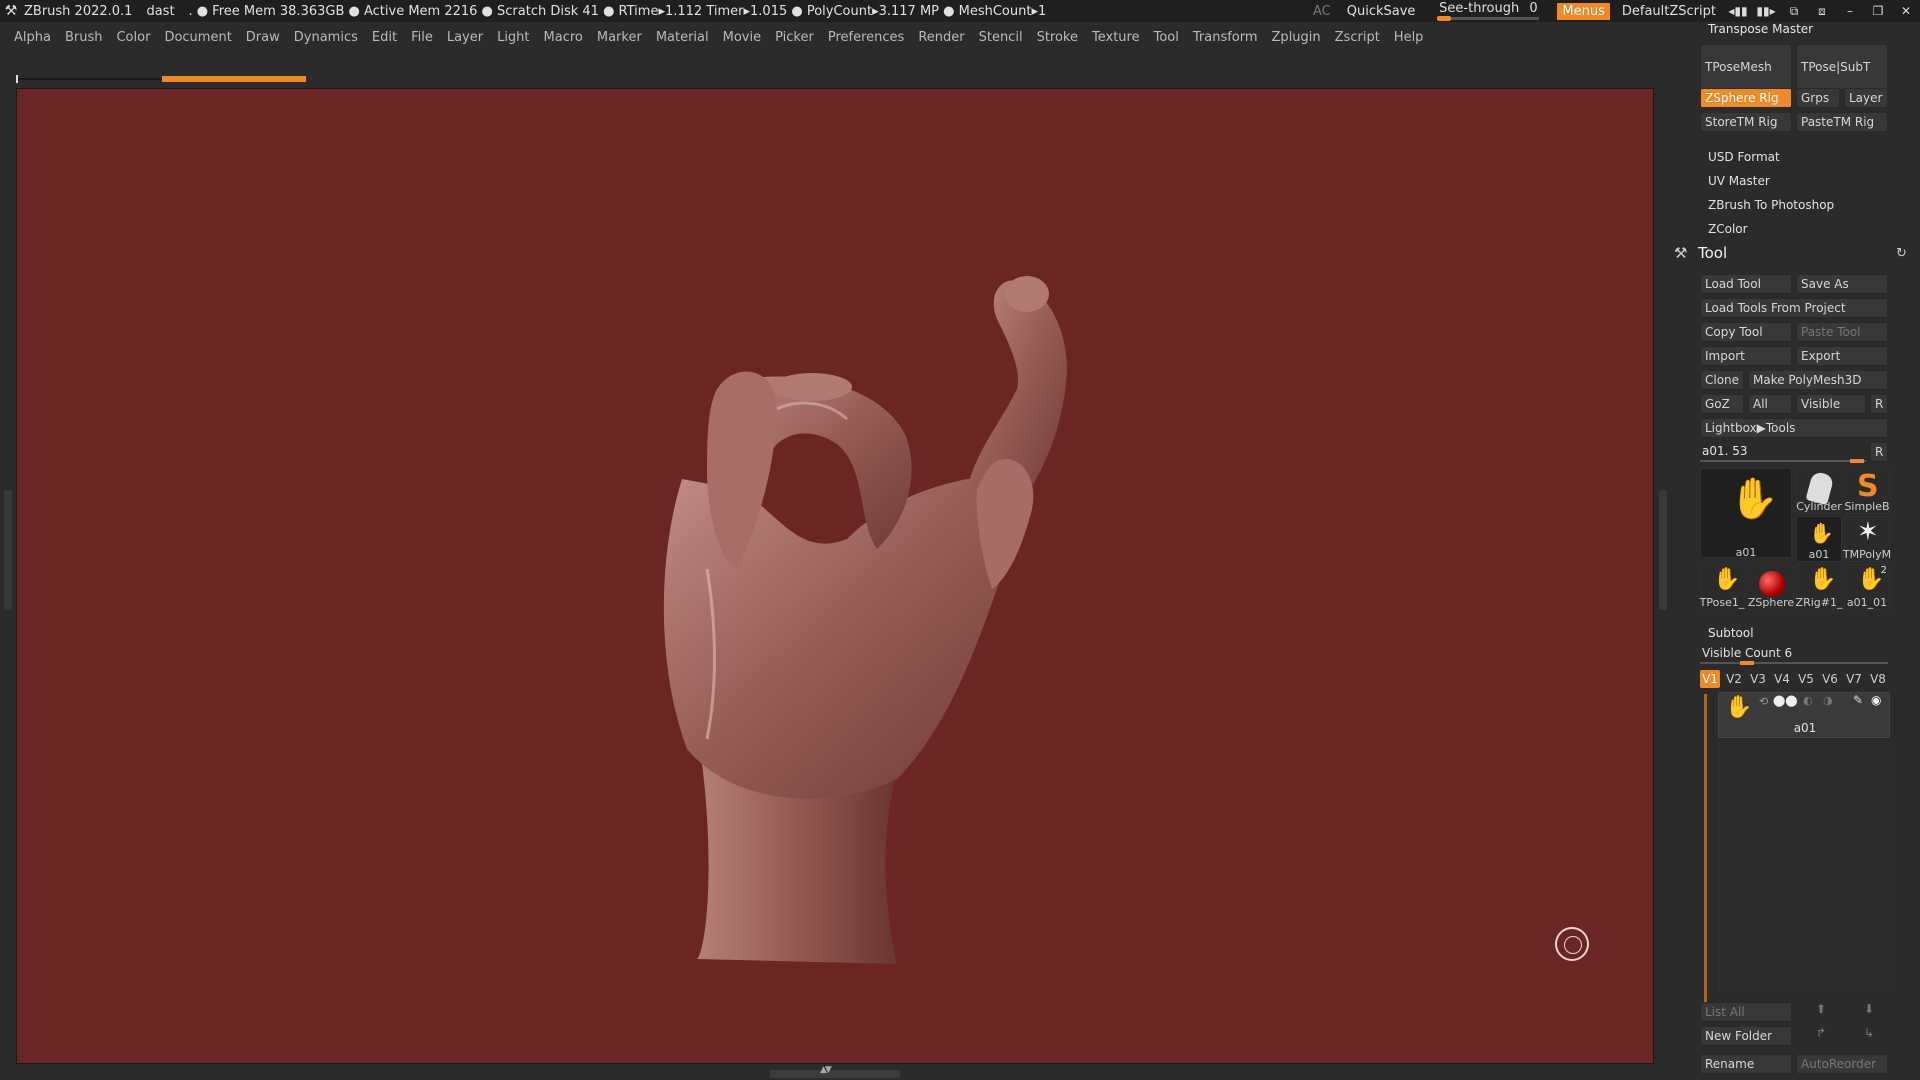  I want to click on autoreorder-button: AutoReorder, so click(1842, 1064).